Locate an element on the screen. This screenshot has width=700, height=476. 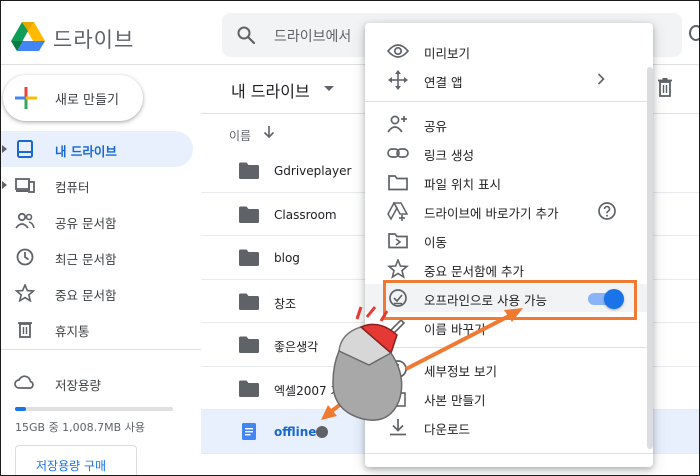
menu-item-preview: 미리보기 is located at coordinates (509, 51).